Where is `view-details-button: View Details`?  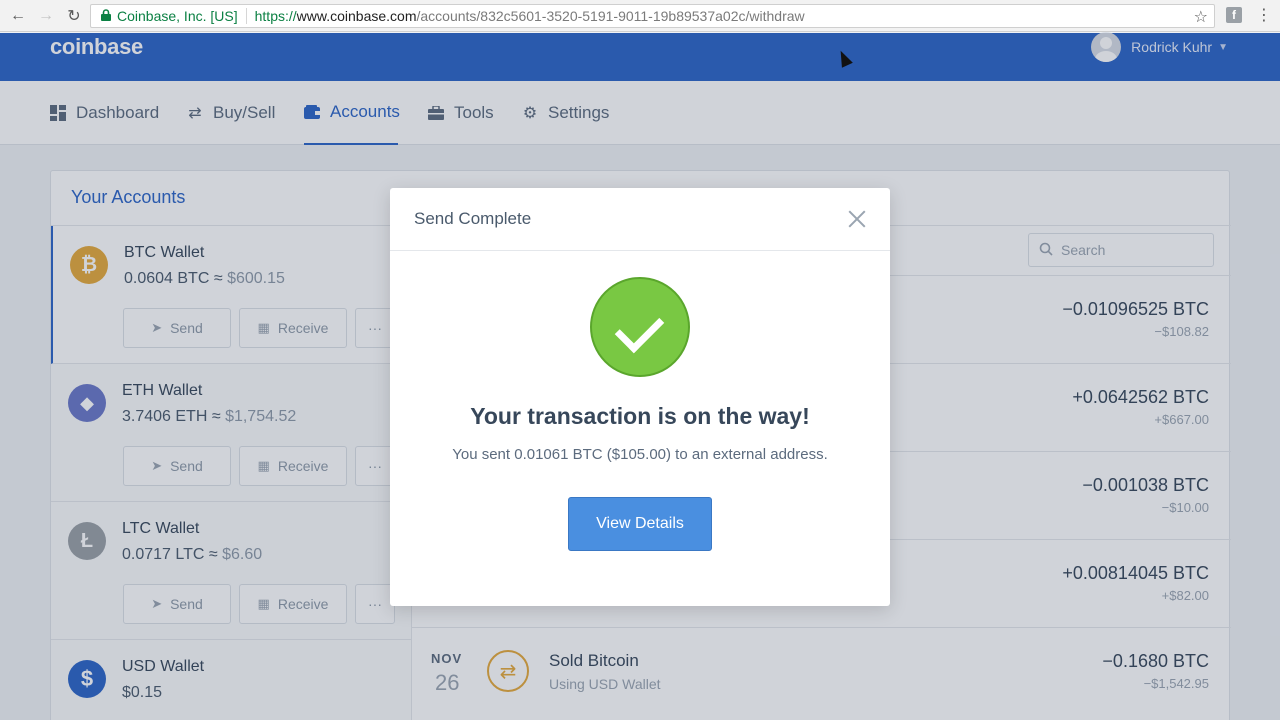
view-details-button: View Details is located at coordinates (640, 524).